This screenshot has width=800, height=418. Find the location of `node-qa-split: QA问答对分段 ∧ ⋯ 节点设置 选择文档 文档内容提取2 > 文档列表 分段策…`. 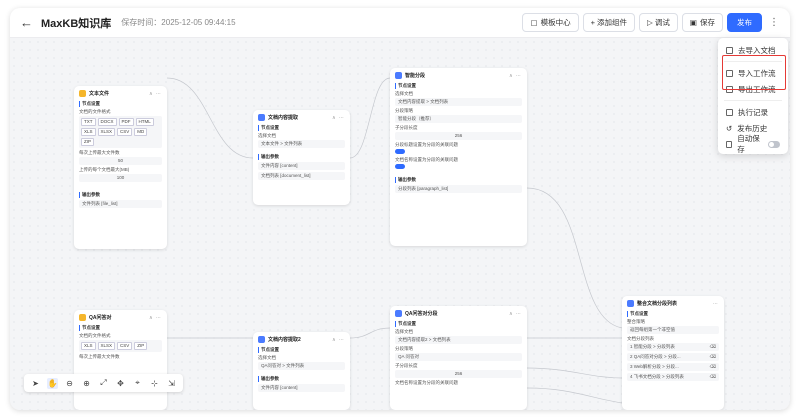

node-qa-split: QA问答对分段 ∧ ⋯ 节点设置 选择文档 文档内容提取2 > 文档列表 分段策… is located at coordinates (458, 358).